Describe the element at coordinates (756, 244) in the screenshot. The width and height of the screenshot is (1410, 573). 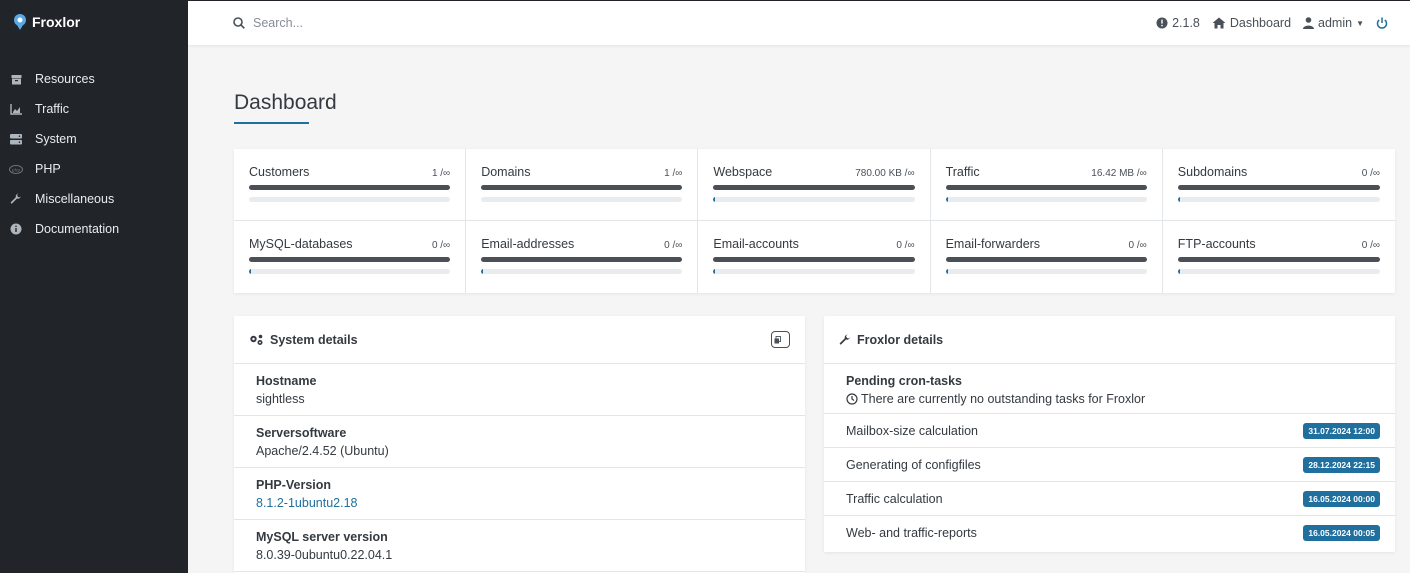
I see `stat-label: Email-accounts` at that location.